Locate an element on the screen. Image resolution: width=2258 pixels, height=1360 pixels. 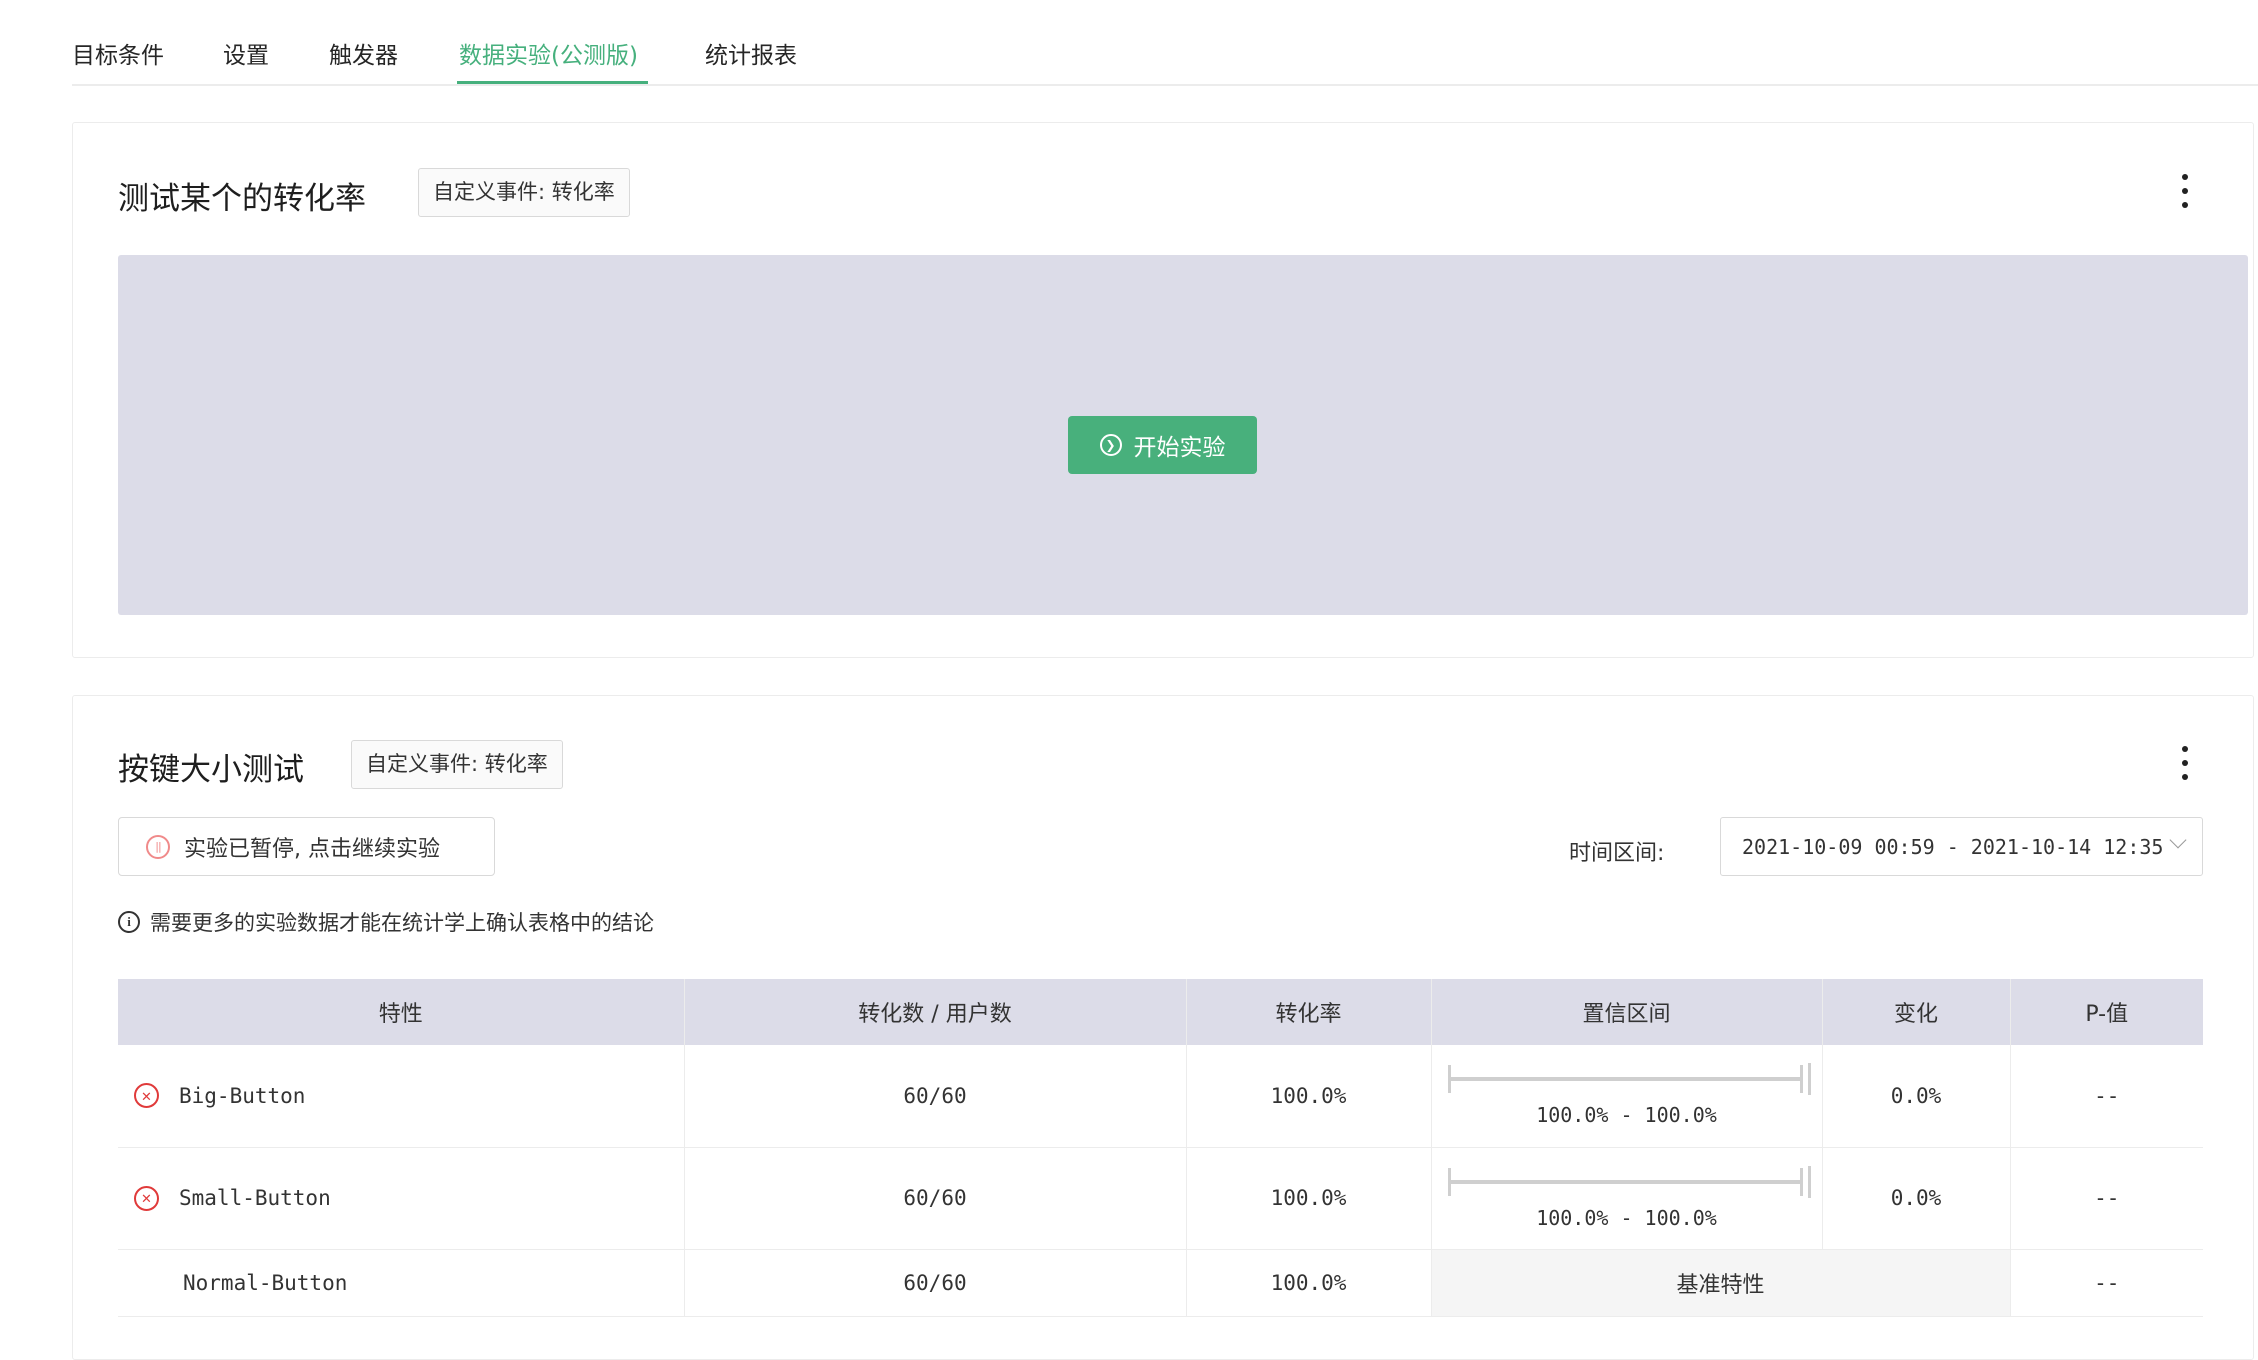
col-header-rate: 转化率 is located at coordinates (1309, 1012).